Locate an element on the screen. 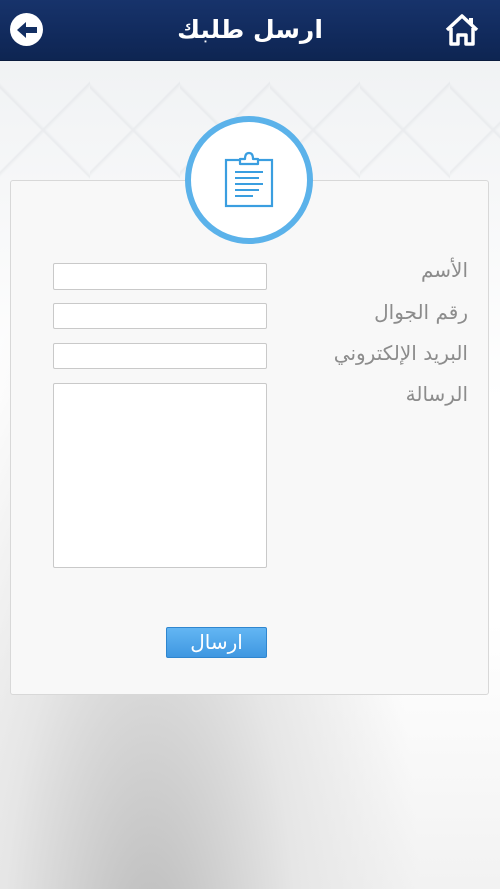 This screenshot has height=889, width=500. page-title: ارسل طلبك is located at coordinates (250, 29).